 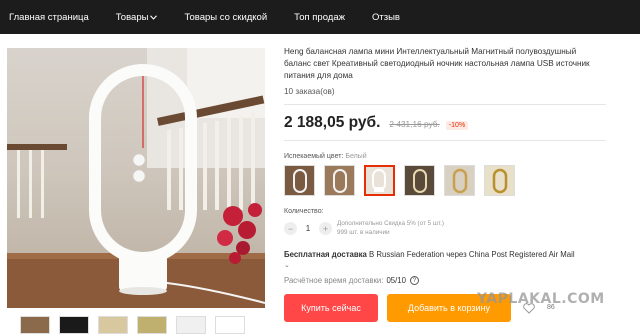 I want to click on old-price: 2 431,16 руб., so click(x=414, y=124).